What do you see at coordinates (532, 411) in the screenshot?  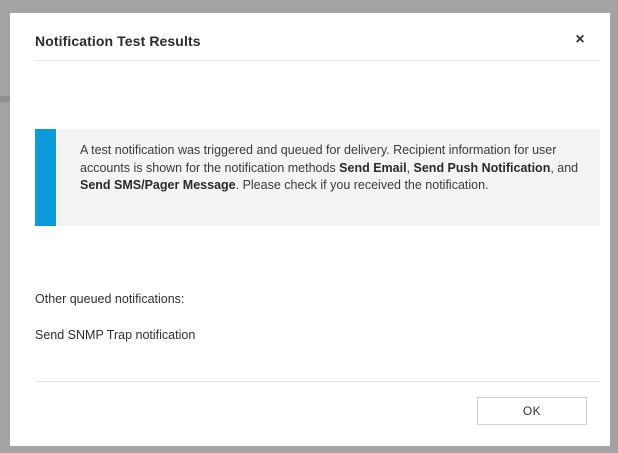 I see `ok-button: OK` at bounding box center [532, 411].